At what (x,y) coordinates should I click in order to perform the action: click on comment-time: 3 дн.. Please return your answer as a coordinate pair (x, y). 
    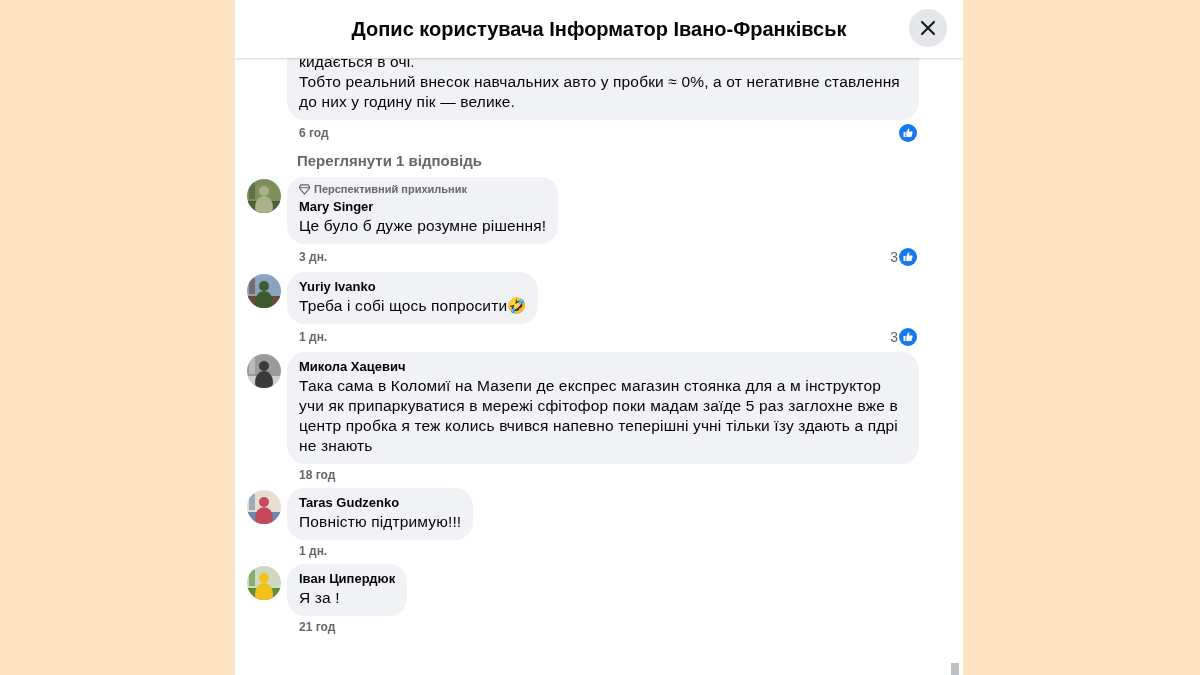
    Looking at the image, I should click on (313, 257).